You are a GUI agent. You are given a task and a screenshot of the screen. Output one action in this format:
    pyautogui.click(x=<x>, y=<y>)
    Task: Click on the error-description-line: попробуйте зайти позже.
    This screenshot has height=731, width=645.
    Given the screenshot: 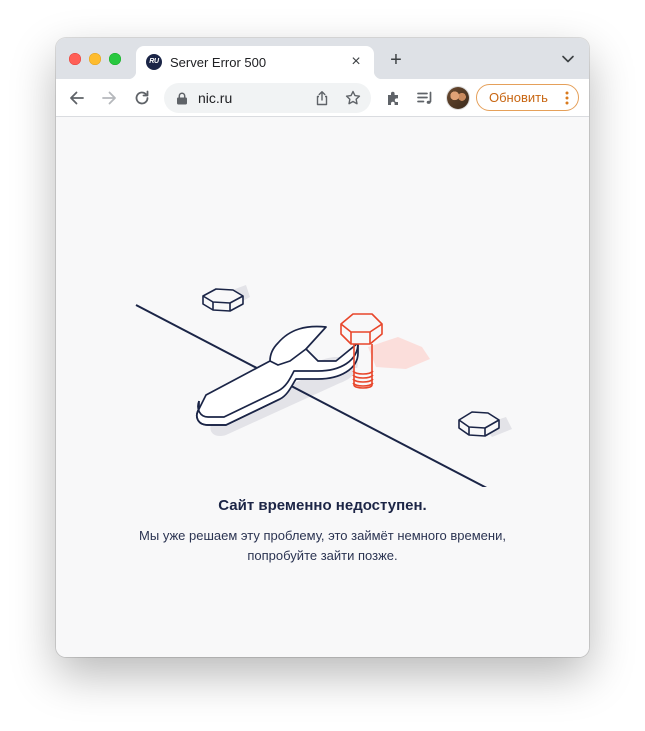 What is the action you would take?
    pyautogui.click(x=322, y=555)
    